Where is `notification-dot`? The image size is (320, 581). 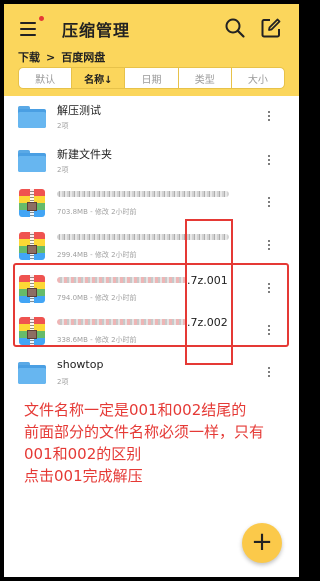 notification-dot is located at coordinates (41, 18).